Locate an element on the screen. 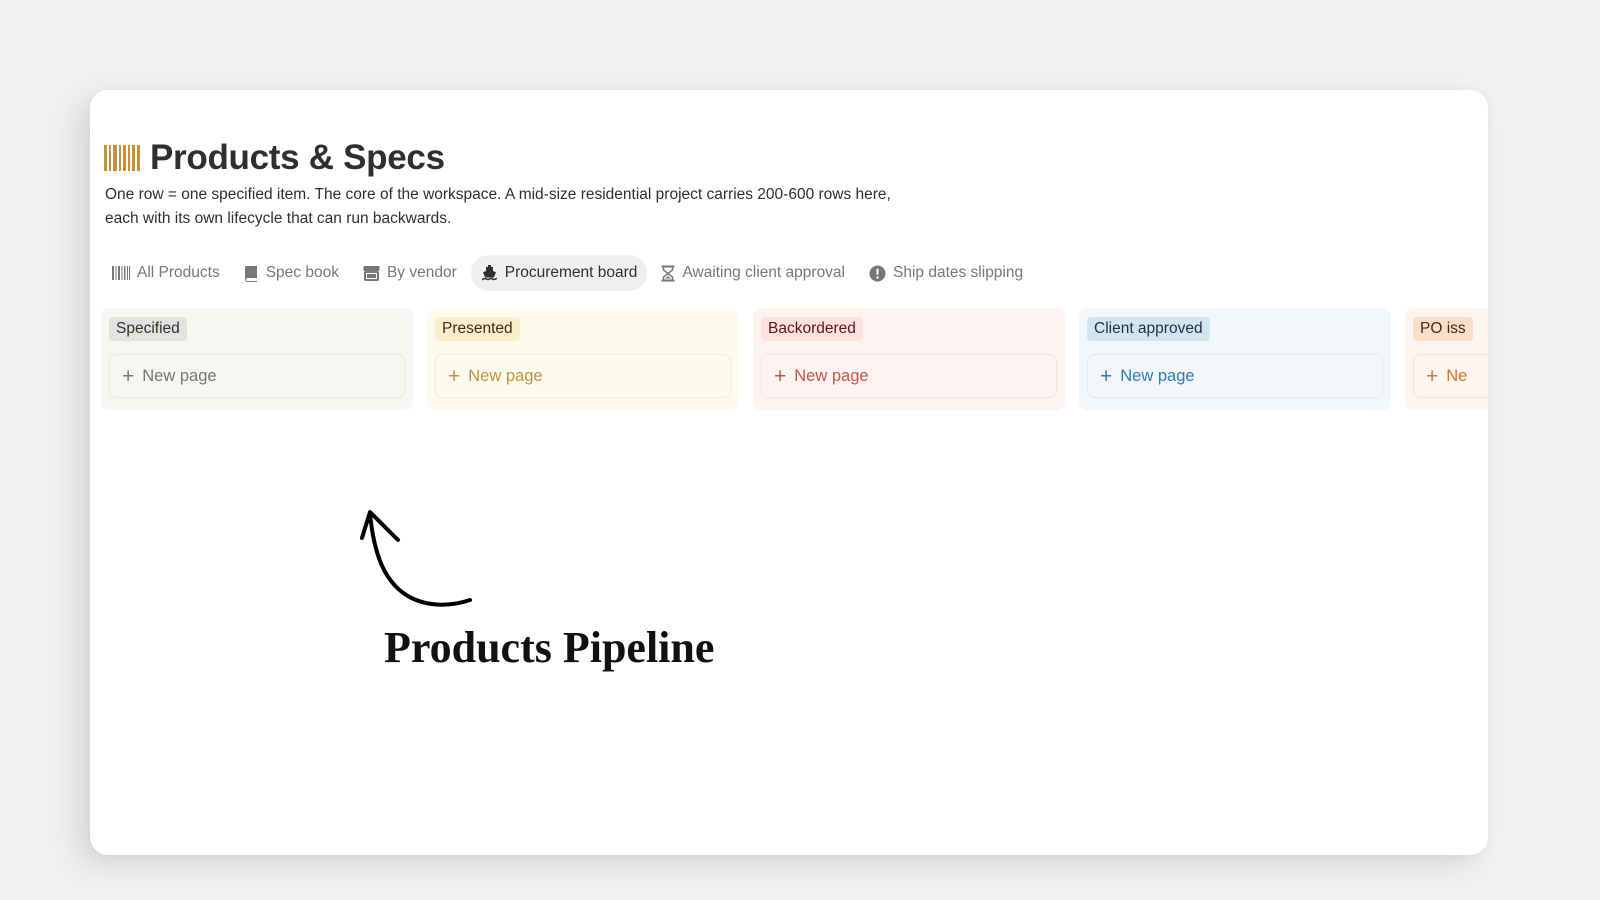 The image size is (1600, 900). alert-icon is located at coordinates (877, 273).